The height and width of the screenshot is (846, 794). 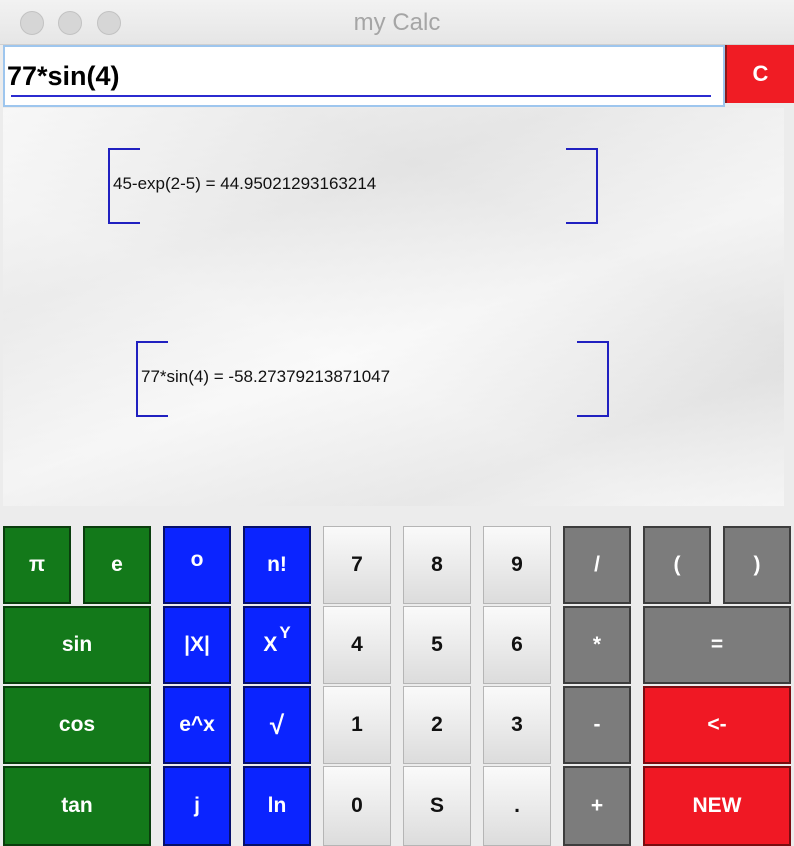 I want to click on window-title: my Calc, so click(x=397, y=22).